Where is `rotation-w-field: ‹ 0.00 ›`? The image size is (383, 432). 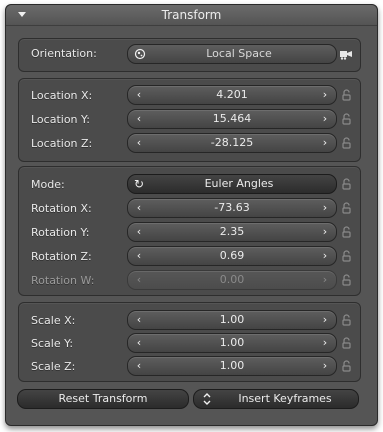 rotation-w-field: ‹ 0.00 › is located at coordinates (232, 280).